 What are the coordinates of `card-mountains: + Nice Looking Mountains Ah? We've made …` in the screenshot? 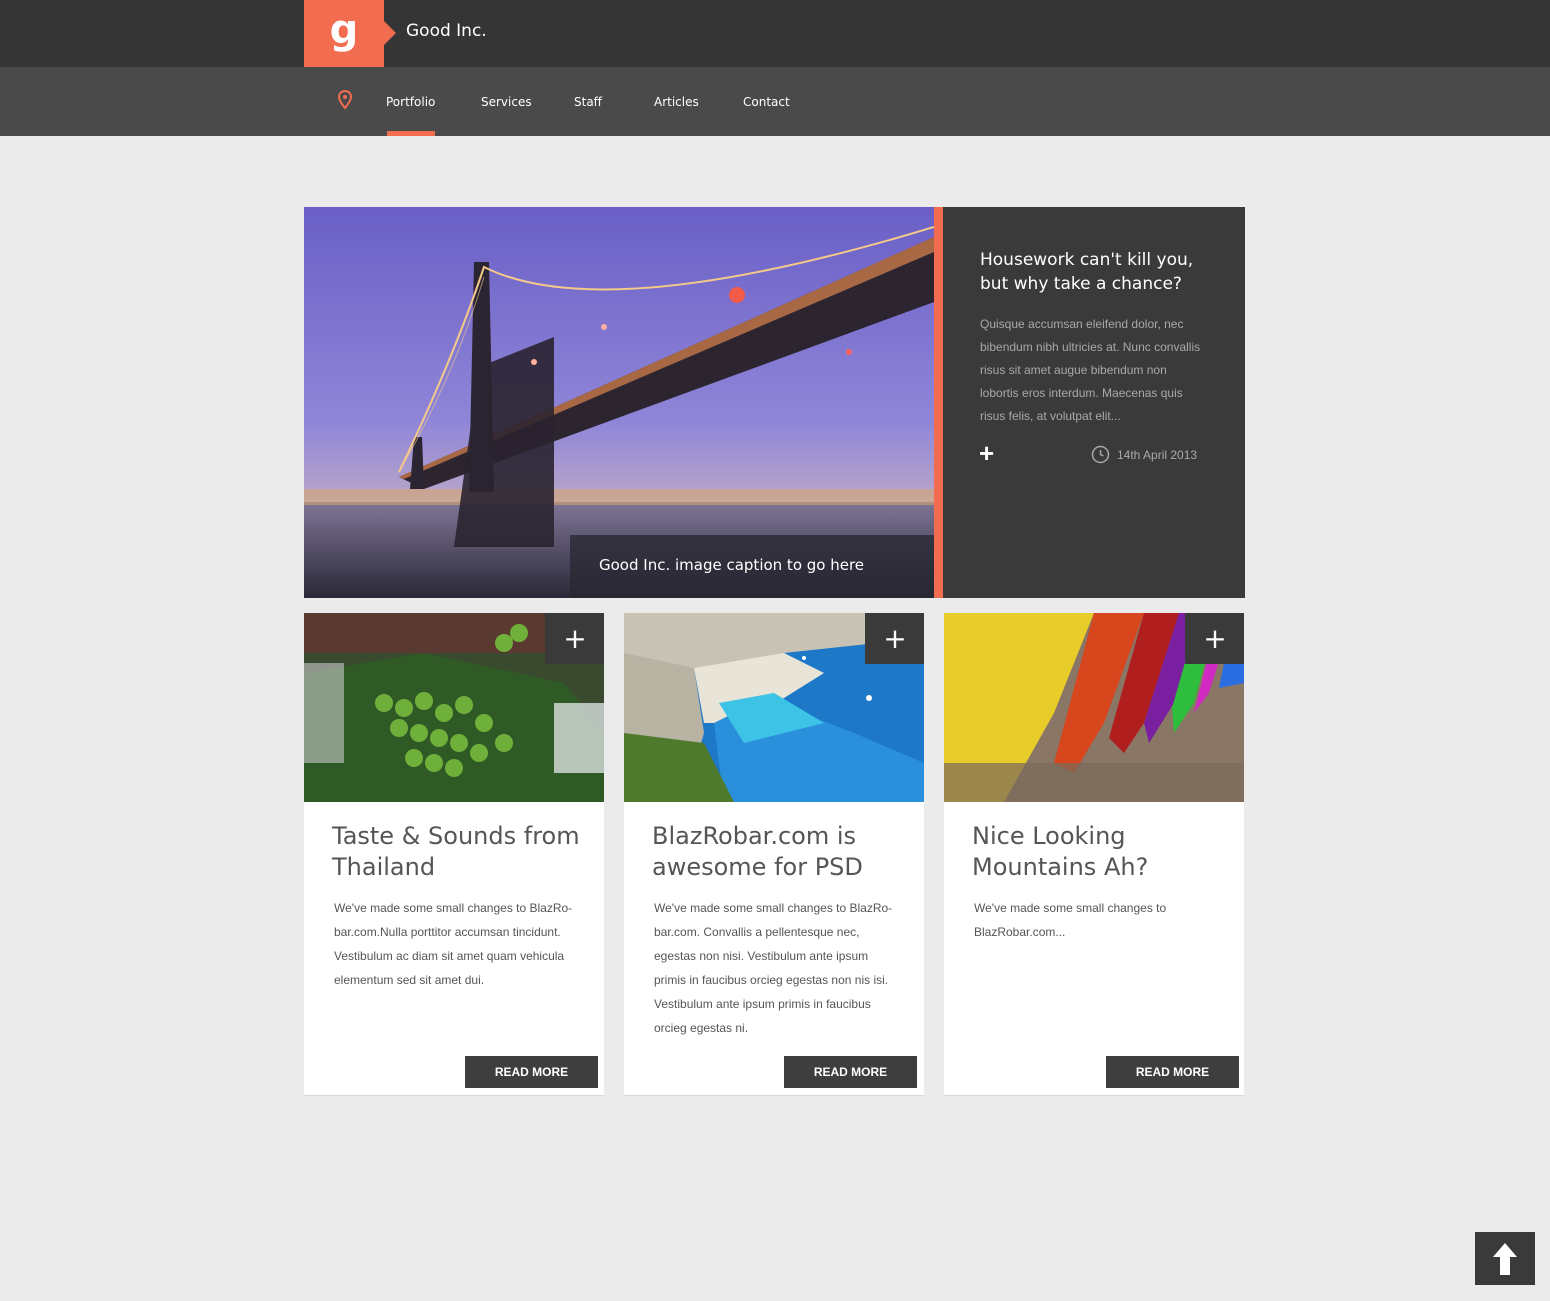 It's located at (1094, 854).